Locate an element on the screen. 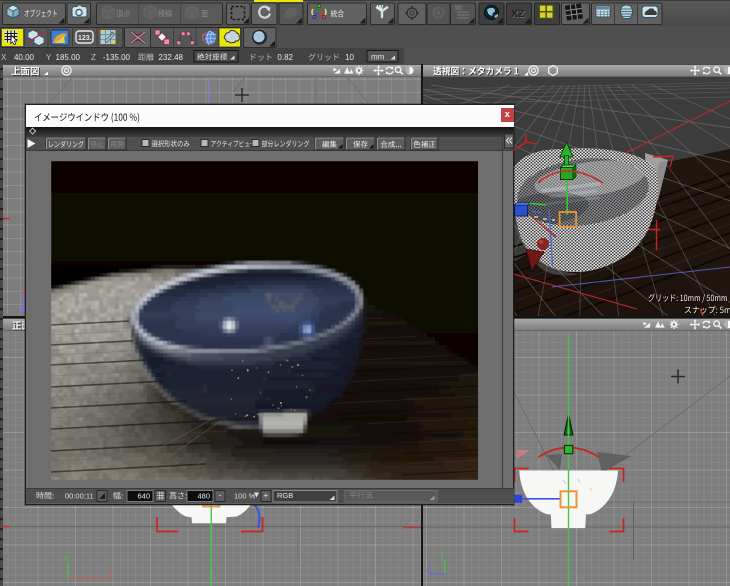 The image size is (730, 586). svg-text: 480 is located at coordinates (203, 496).